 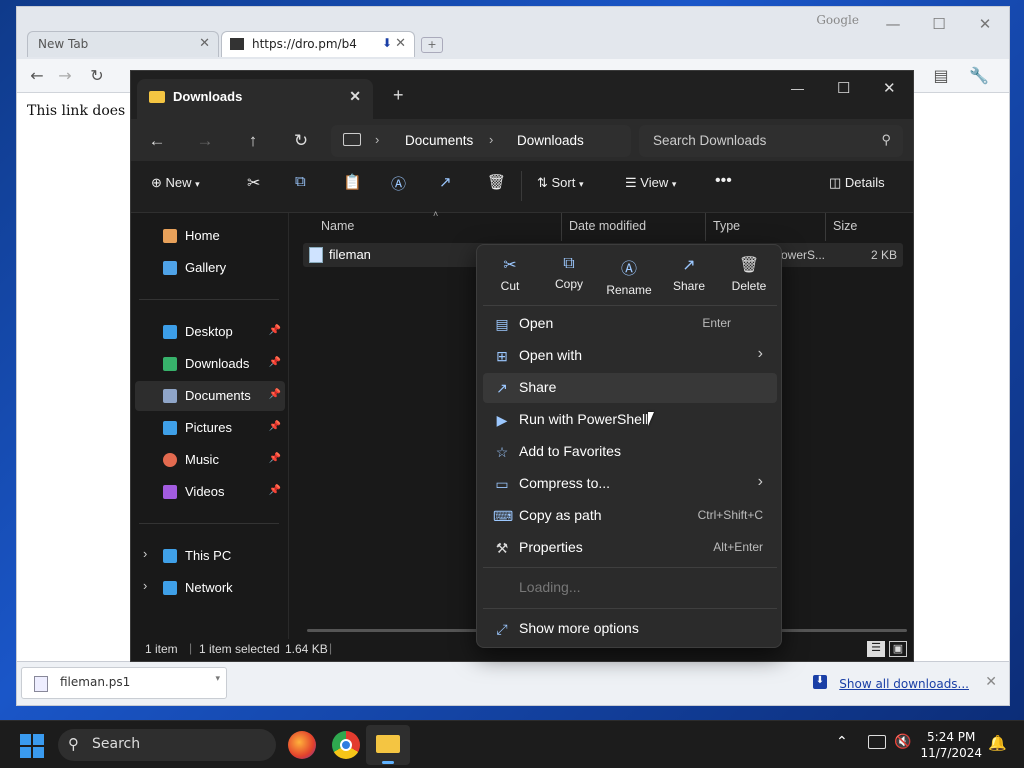 I want to click on sidebar-item-desktop: Desktop 📌, so click(x=210, y=332).